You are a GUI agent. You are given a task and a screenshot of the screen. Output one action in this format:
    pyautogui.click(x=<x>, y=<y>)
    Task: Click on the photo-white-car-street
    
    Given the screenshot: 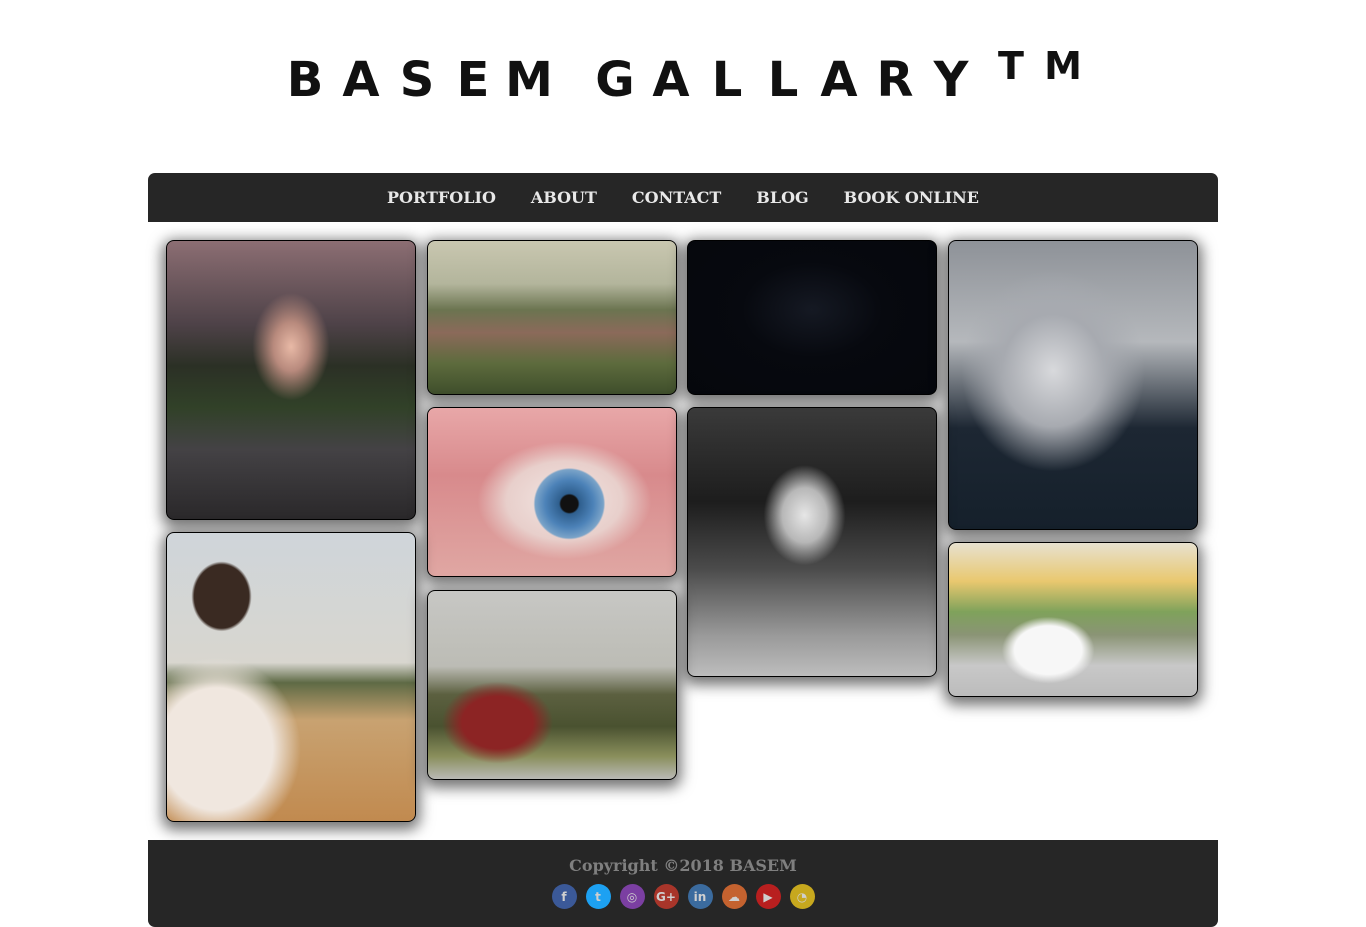 What is the action you would take?
    pyautogui.click(x=1073, y=619)
    